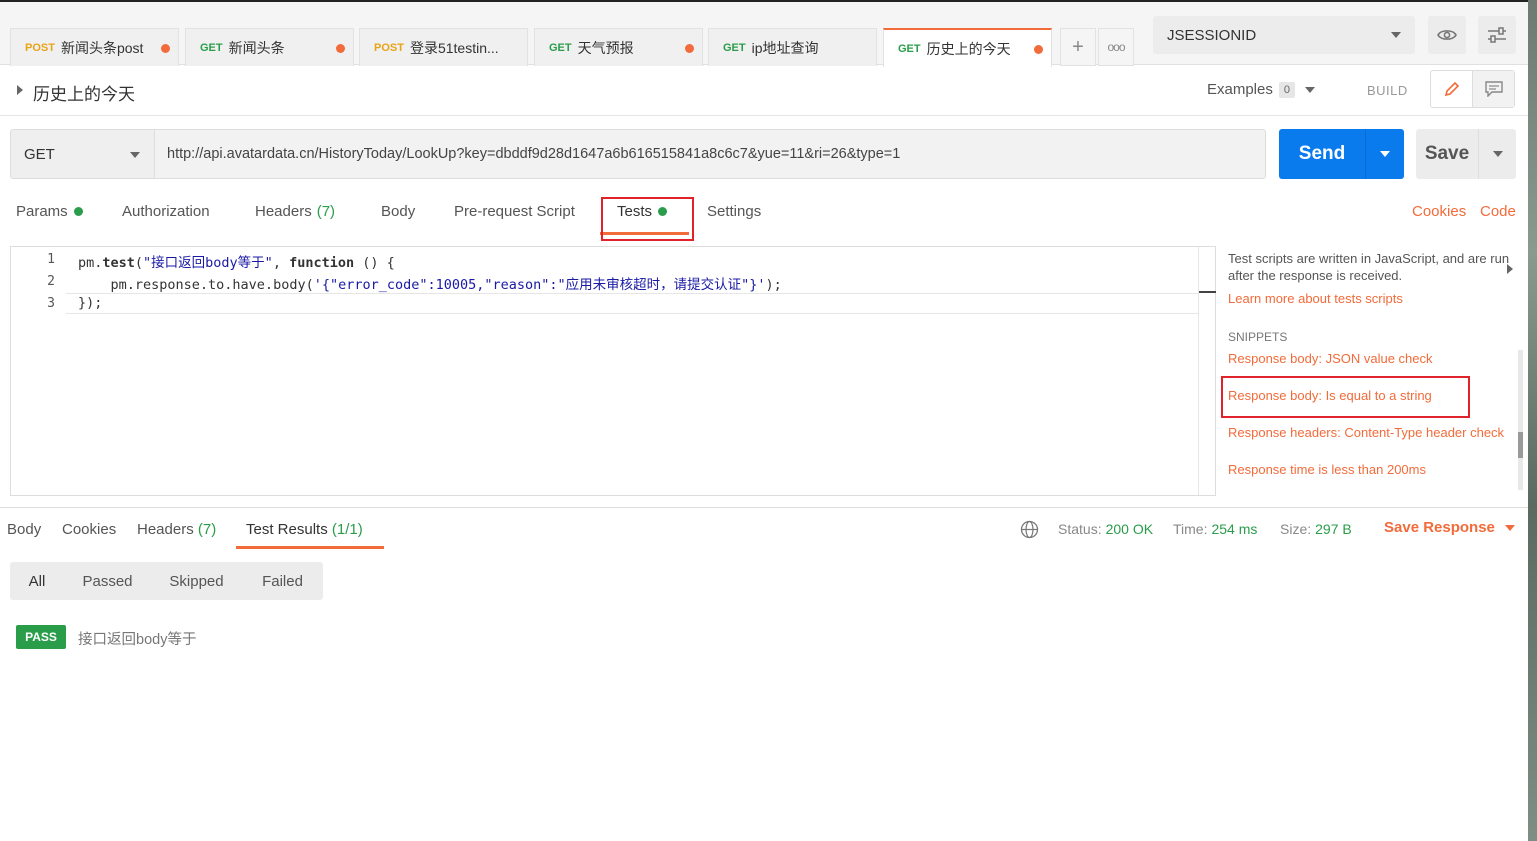  I want to click on code-line: pm.test("接口返回body等于", function () {, so click(236, 261).